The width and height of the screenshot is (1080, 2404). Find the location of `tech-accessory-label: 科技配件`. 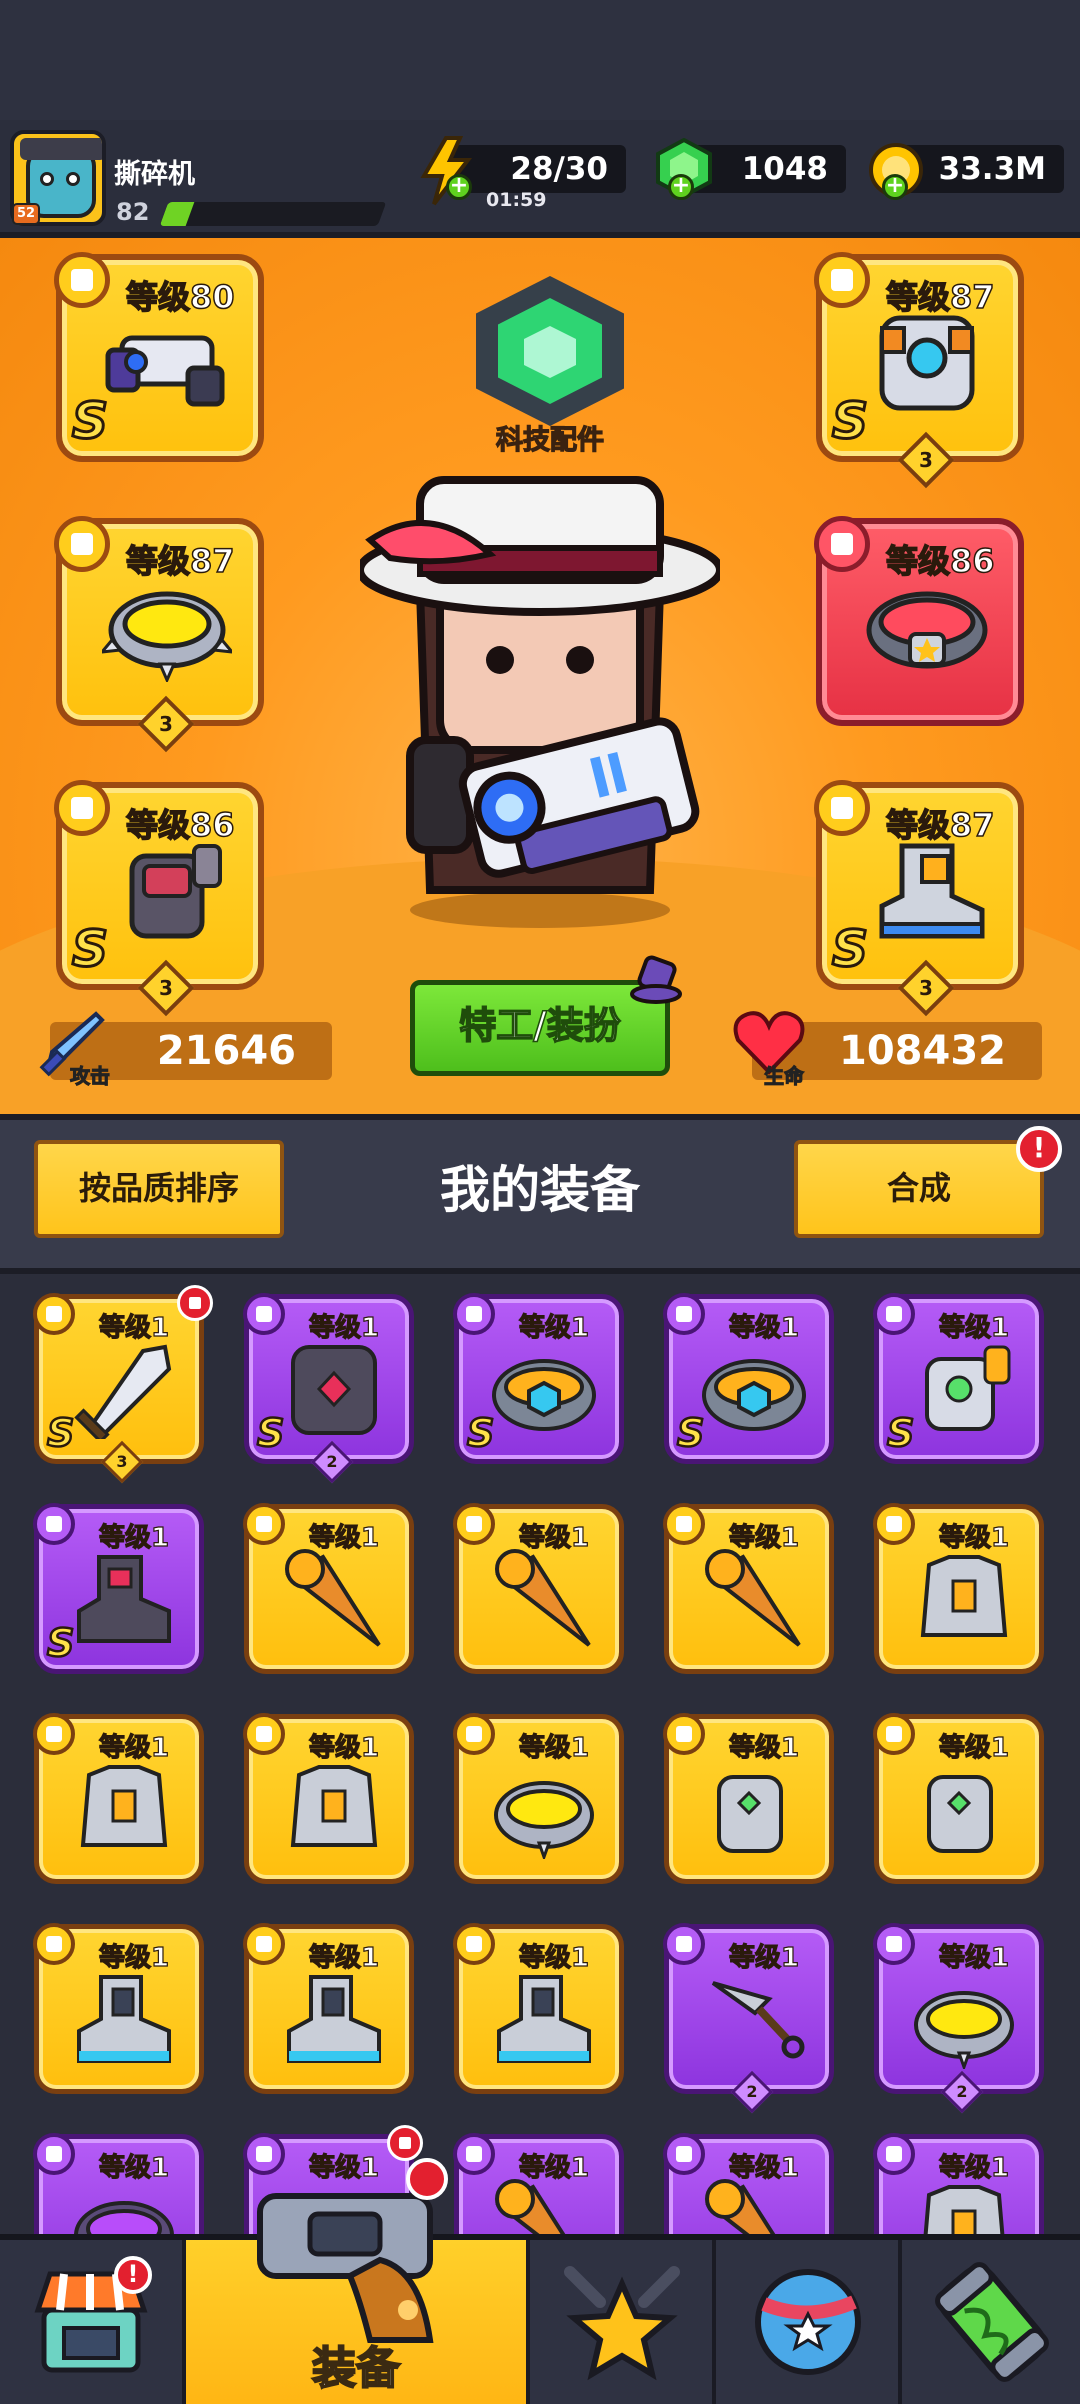

tech-accessory-label: 科技配件 is located at coordinates (549, 440).